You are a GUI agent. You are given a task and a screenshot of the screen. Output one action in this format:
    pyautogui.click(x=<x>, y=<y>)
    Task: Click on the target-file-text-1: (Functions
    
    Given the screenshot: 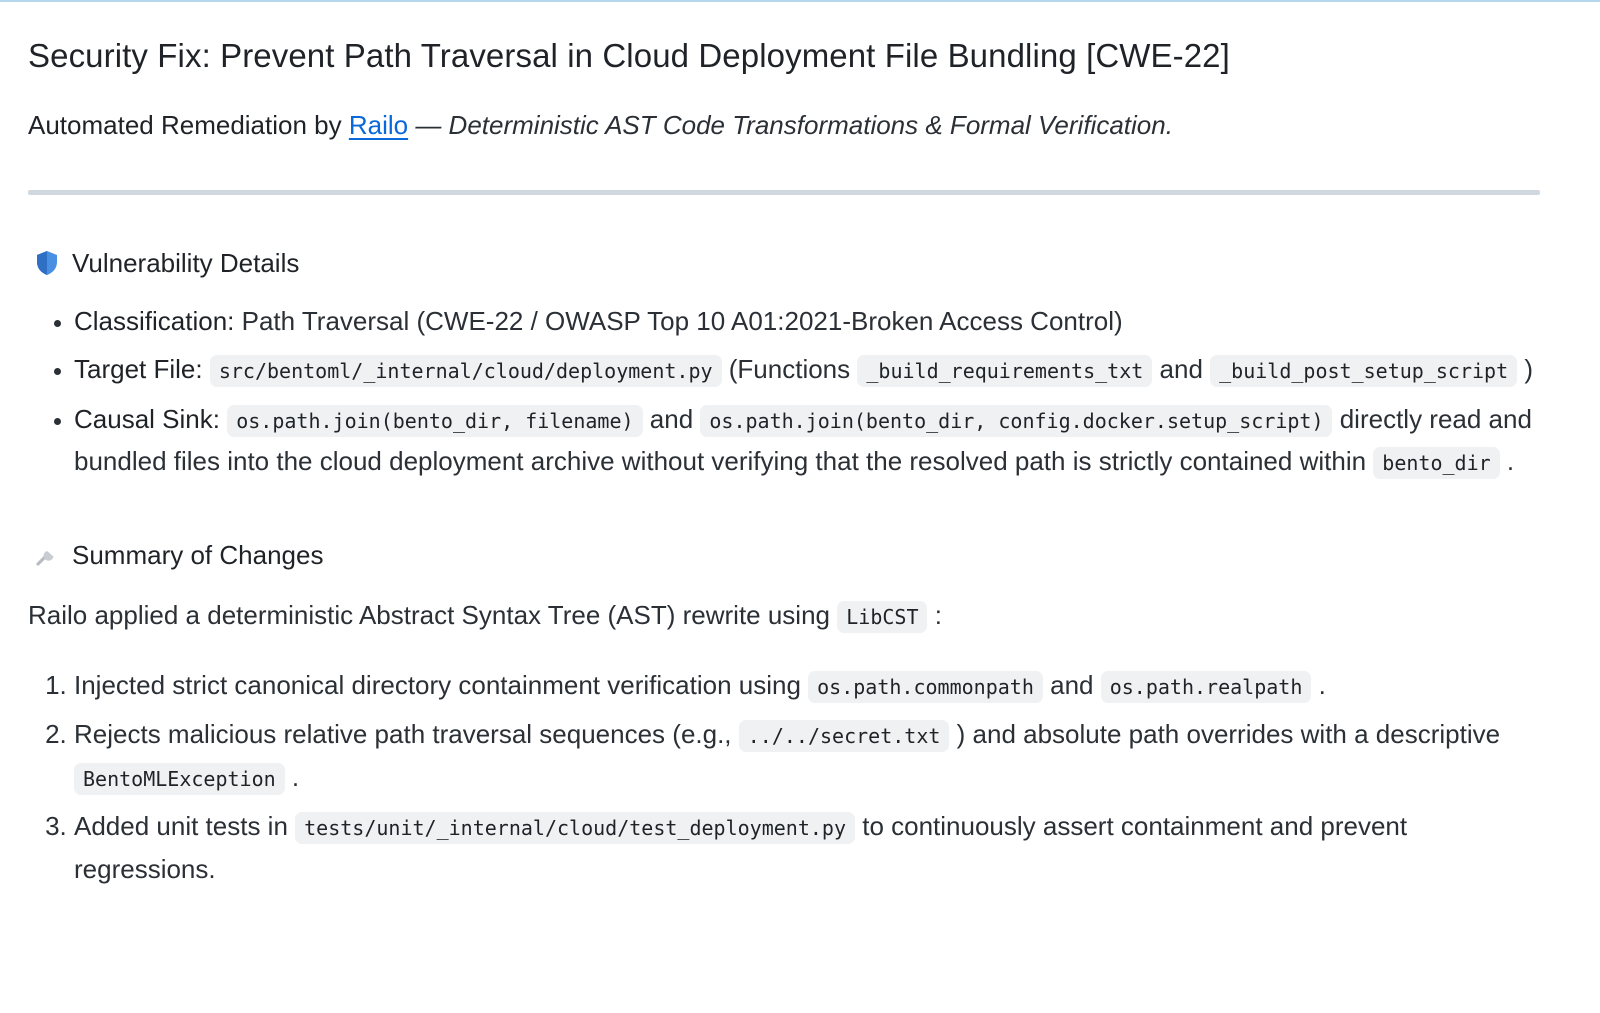 What is the action you would take?
    pyautogui.click(x=789, y=369)
    